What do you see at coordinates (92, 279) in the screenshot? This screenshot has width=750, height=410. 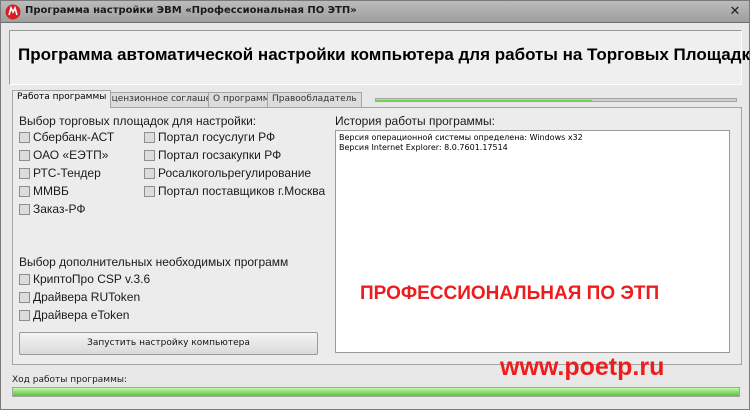 I see `checkbox-label: КриптоПро CSP v.3.6` at bounding box center [92, 279].